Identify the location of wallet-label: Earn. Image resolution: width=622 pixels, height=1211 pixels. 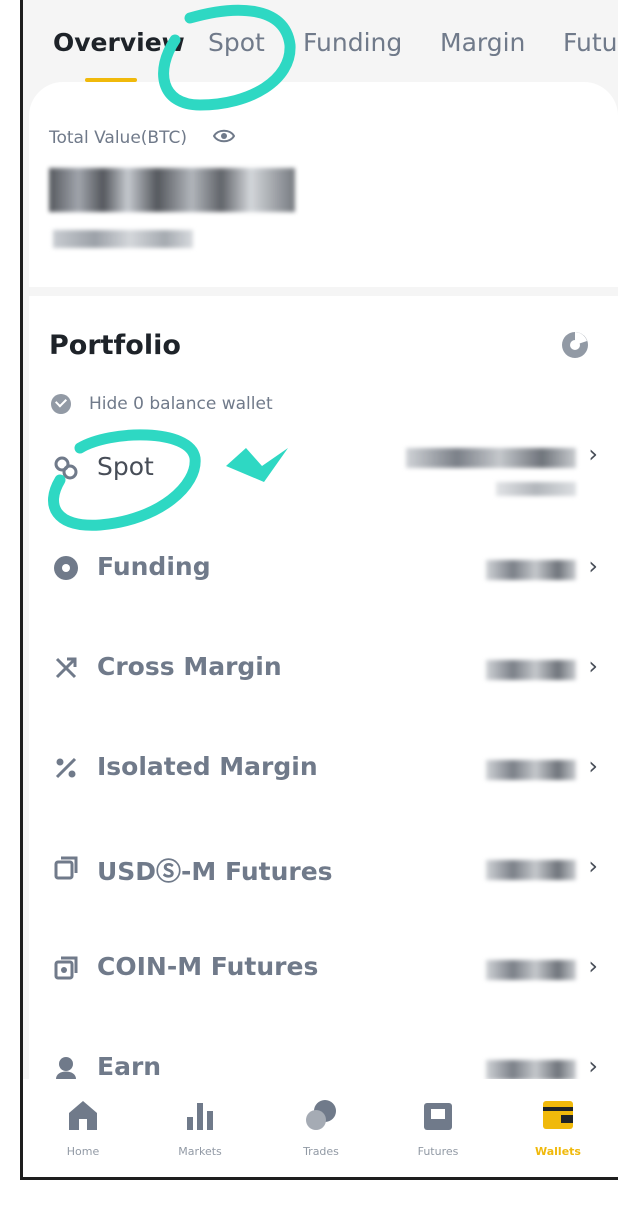
(129, 1066).